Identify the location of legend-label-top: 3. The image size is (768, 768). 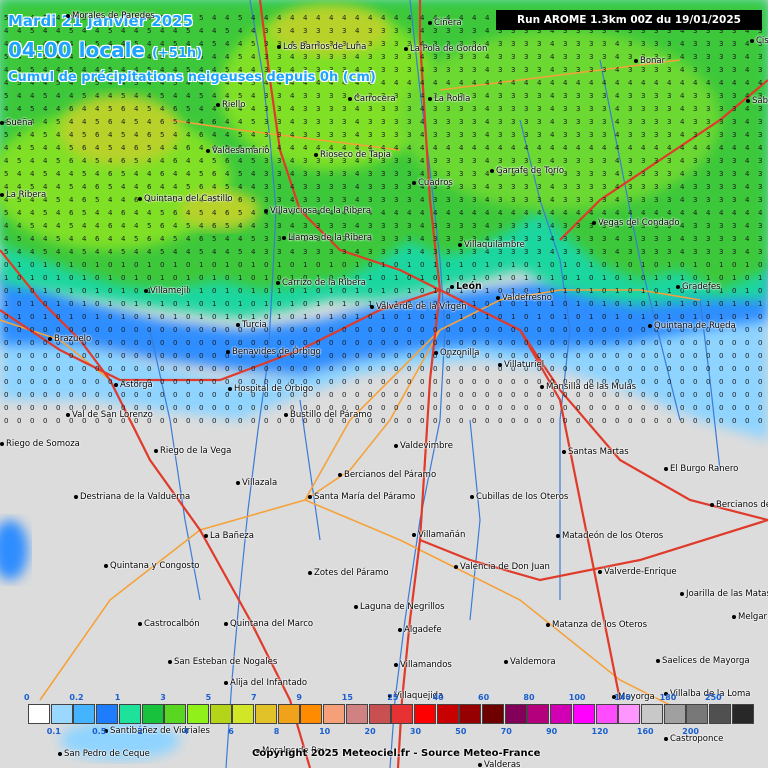
(163, 697).